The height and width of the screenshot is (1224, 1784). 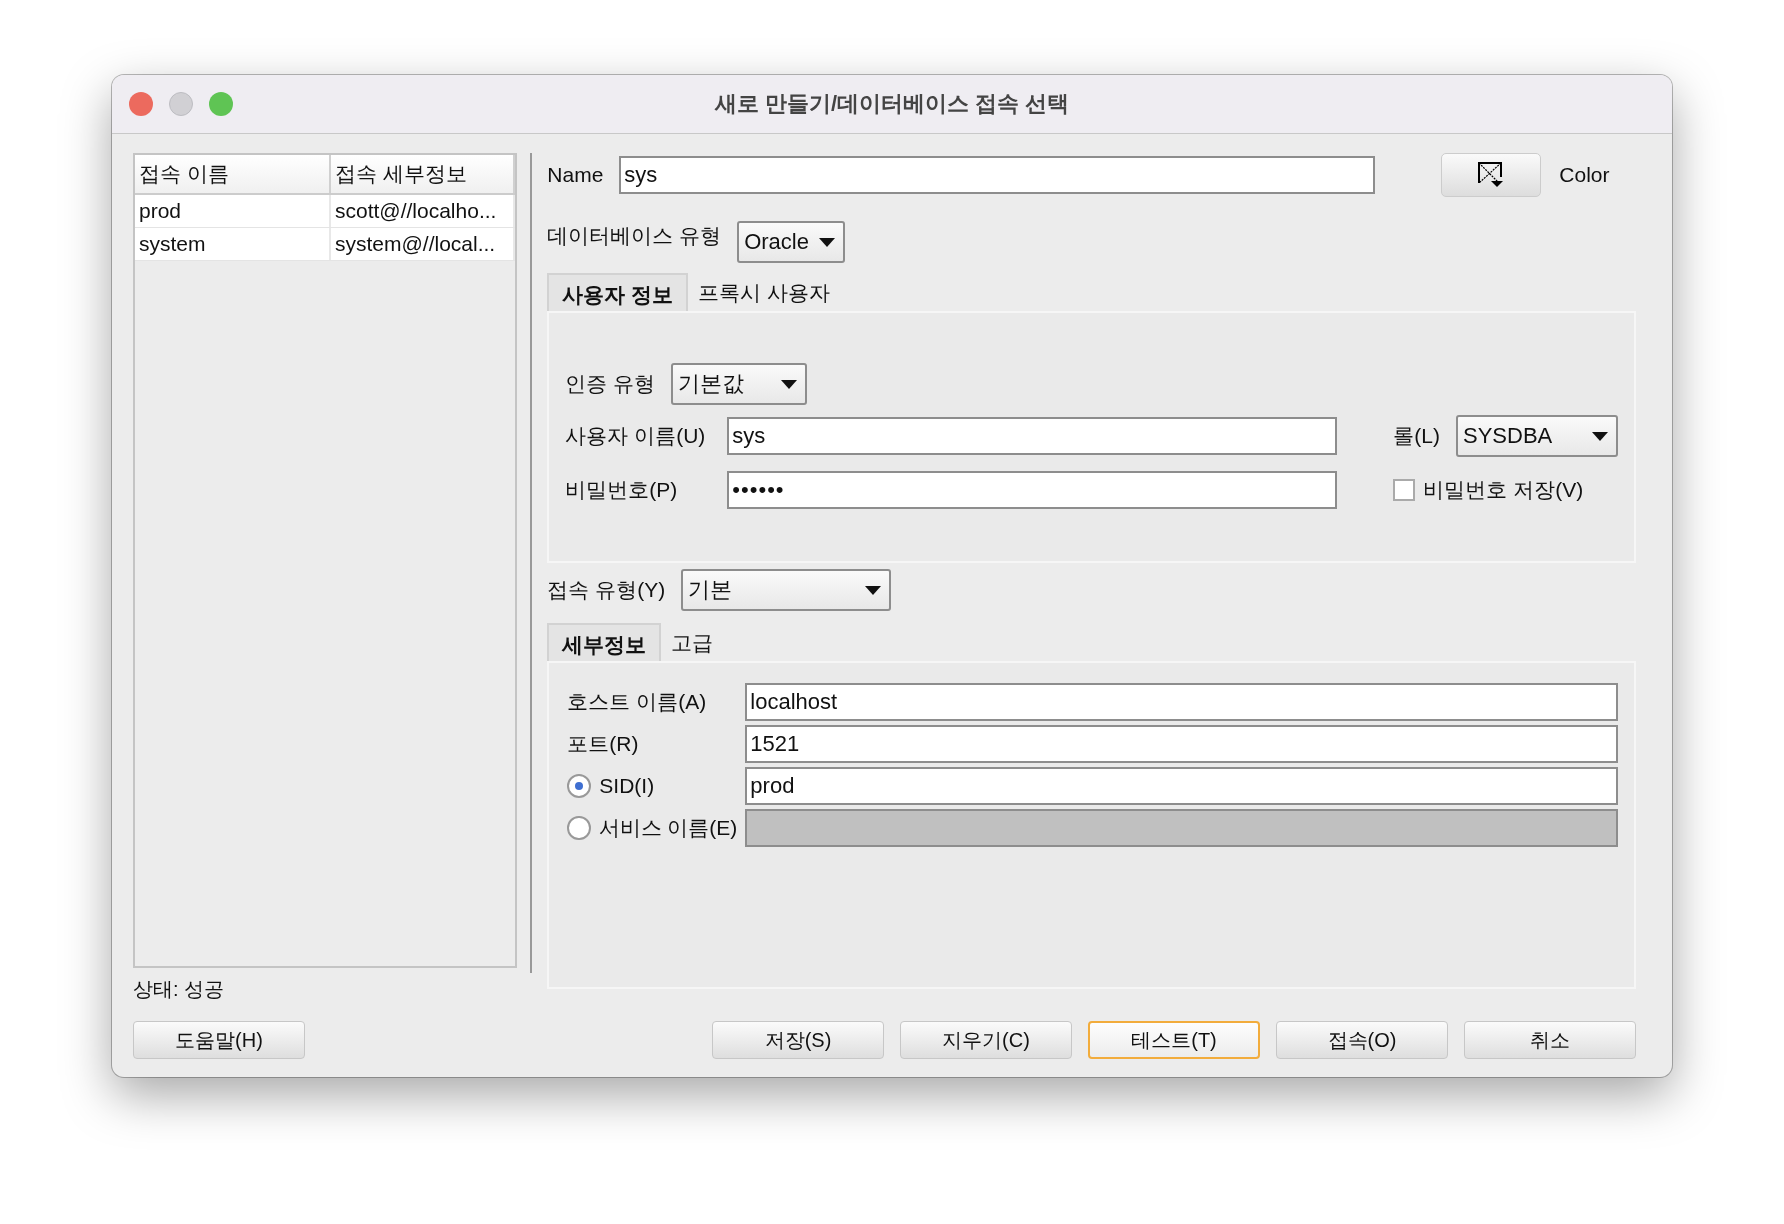 What do you see at coordinates (219, 1040) in the screenshot?
I see `help-button: 도움말(H)` at bounding box center [219, 1040].